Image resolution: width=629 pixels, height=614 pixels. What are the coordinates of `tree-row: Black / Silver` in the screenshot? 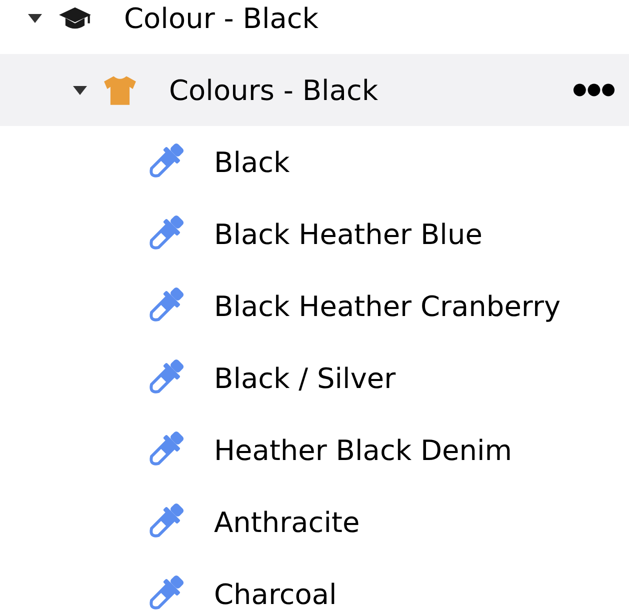 It's located at (314, 378).